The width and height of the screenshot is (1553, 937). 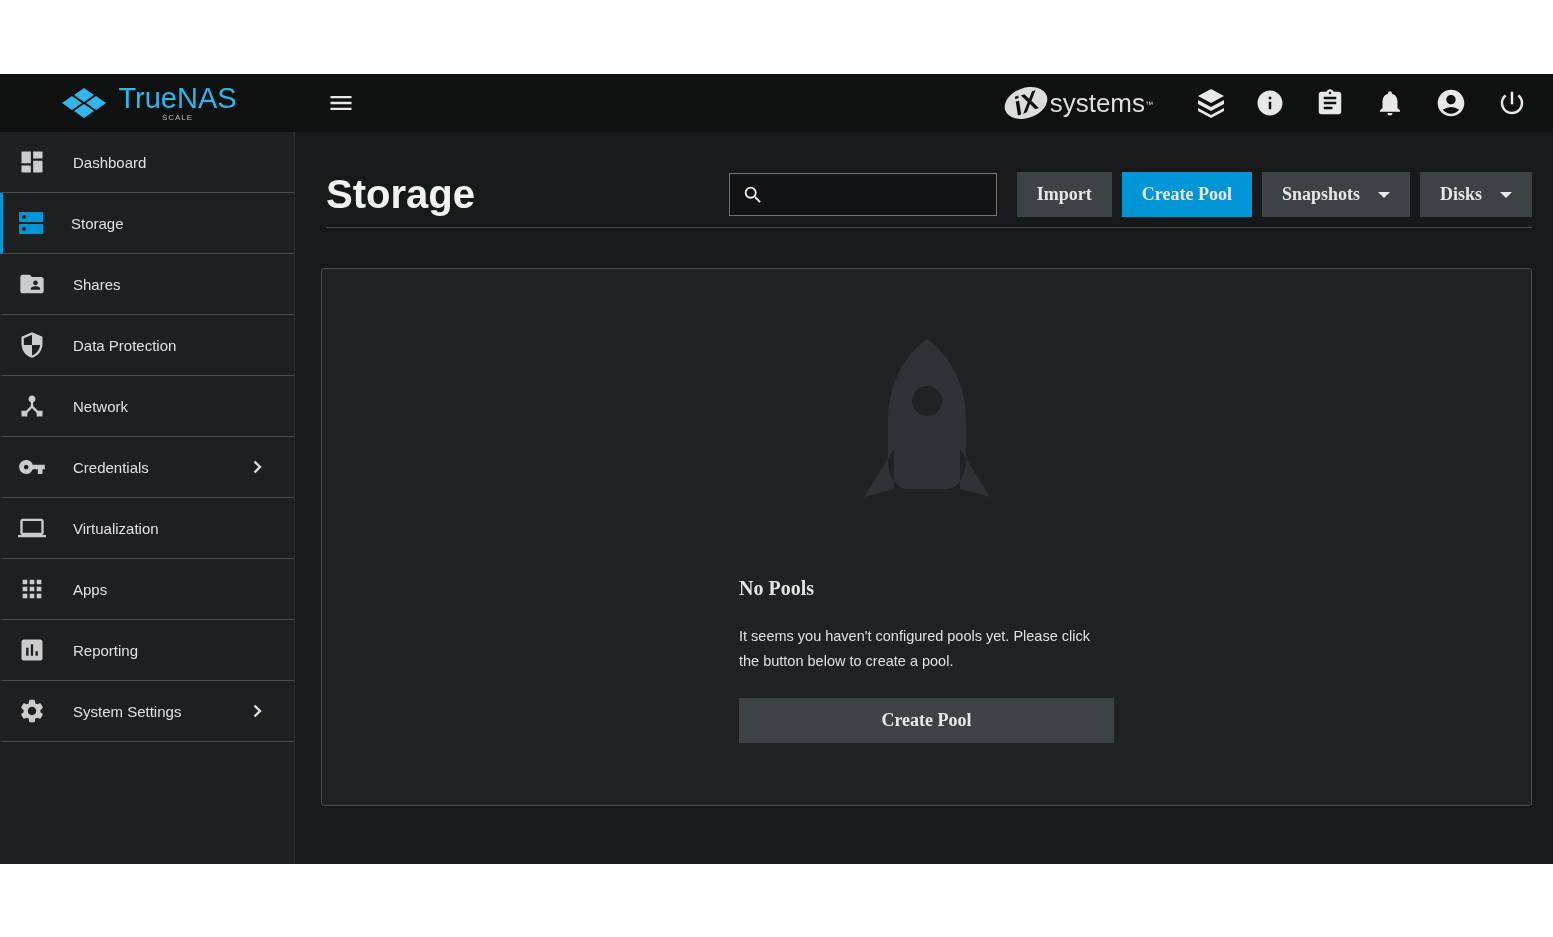 I want to click on sidebar-label: System Settings, so click(x=128, y=711).